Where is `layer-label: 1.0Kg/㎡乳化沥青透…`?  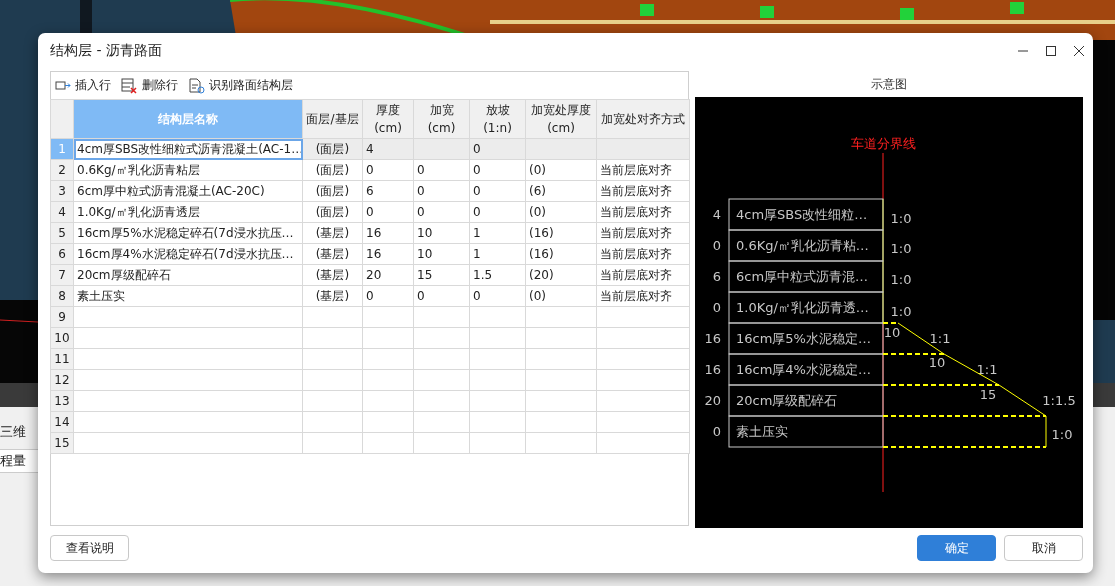 layer-label: 1.0Kg/㎡乳化沥青透… is located at coordinates (802, 307).